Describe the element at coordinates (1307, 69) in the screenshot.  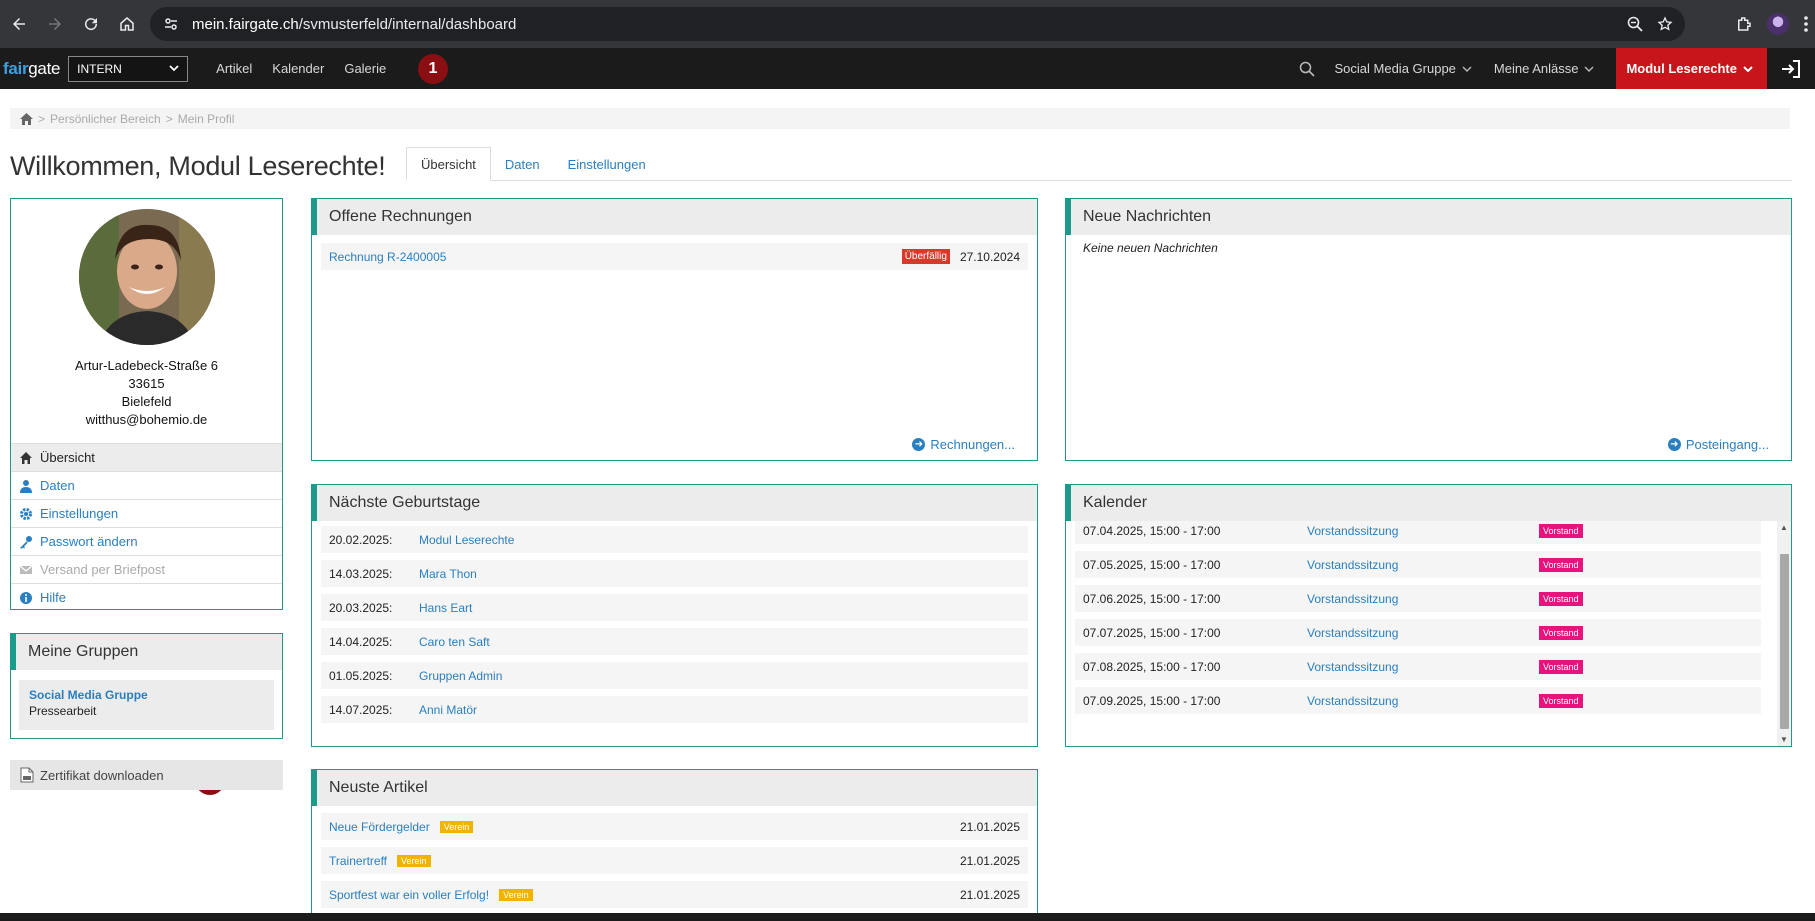
I see `search-icon` at that location.